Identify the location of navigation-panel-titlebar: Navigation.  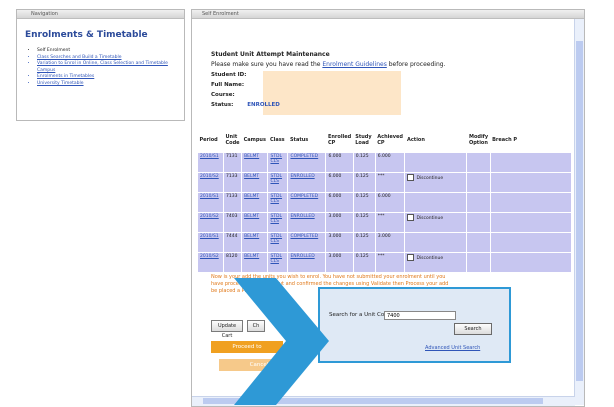
(100, 14).